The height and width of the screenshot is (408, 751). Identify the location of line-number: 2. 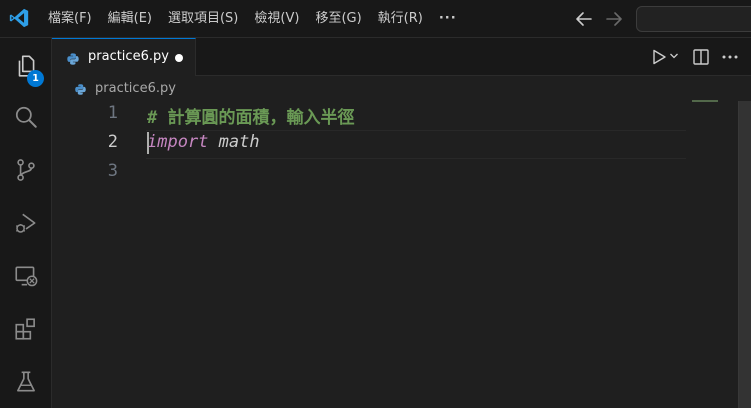
(112, 142).